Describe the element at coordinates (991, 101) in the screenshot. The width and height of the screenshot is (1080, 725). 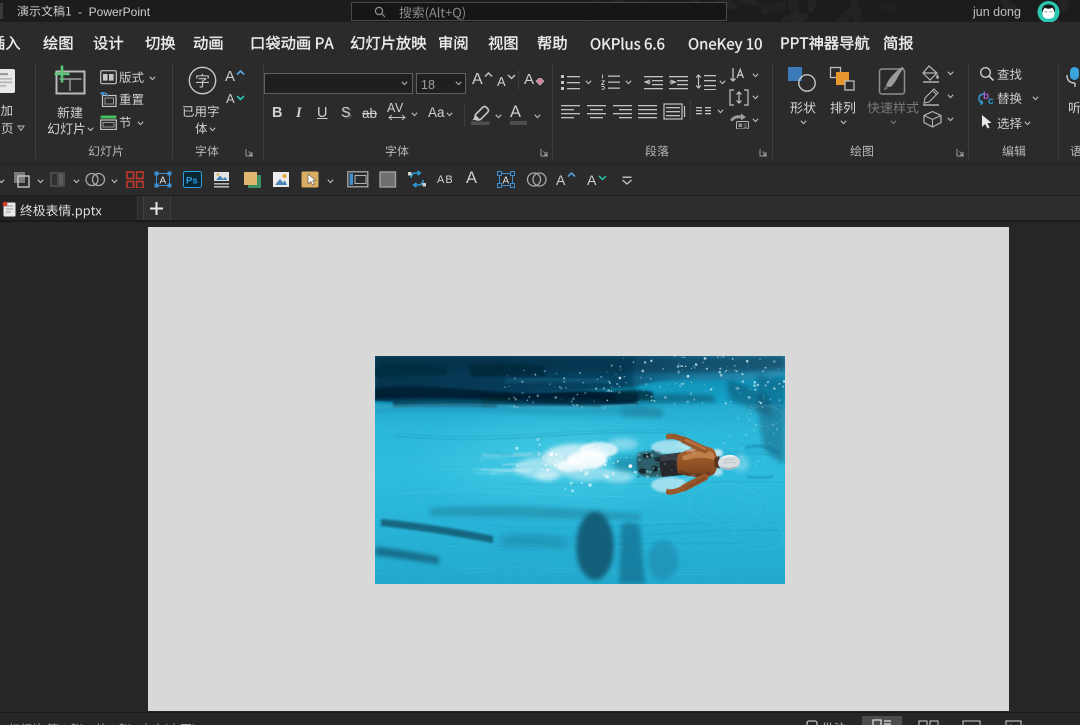
I see `svg-text: c` at that location.